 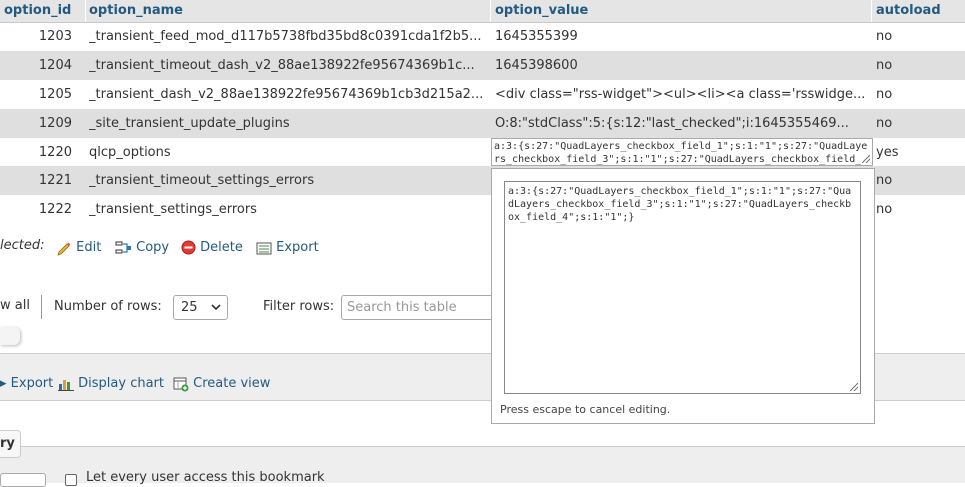 What do you see at coordinates (188, 247) in the screenshot?
I see `delete-icon` at bounding box center [188, 247].